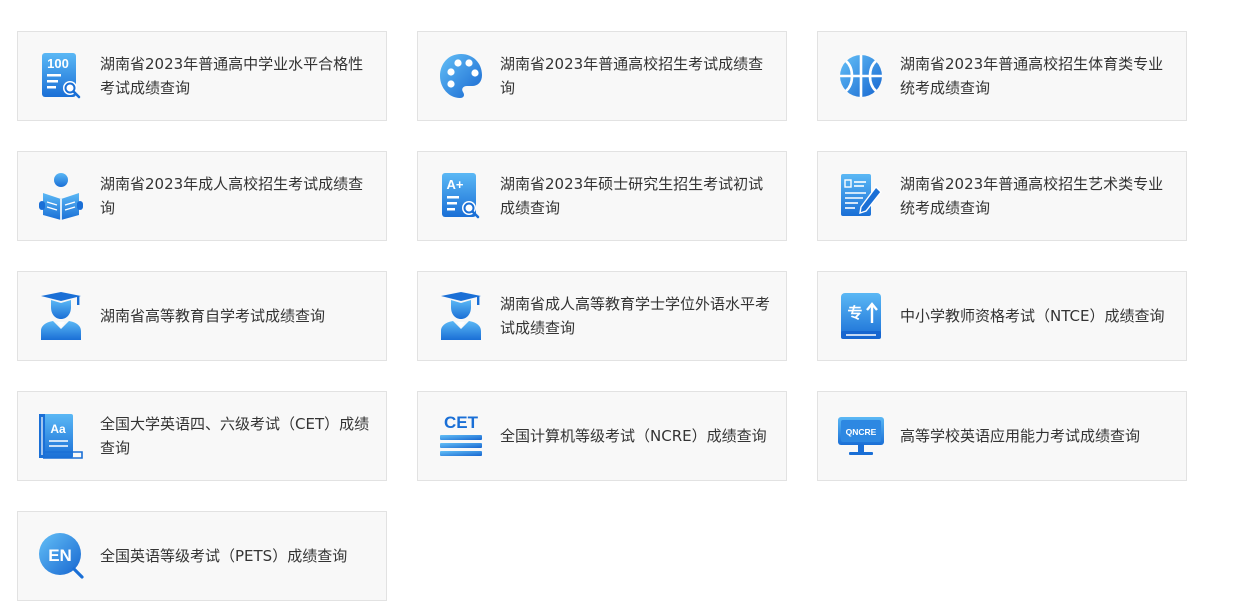 The image size is (1241, 604). Describe the element at coordinates (61, 76) in the screenshot. I see `score-100-search-icon: 100` at that location.